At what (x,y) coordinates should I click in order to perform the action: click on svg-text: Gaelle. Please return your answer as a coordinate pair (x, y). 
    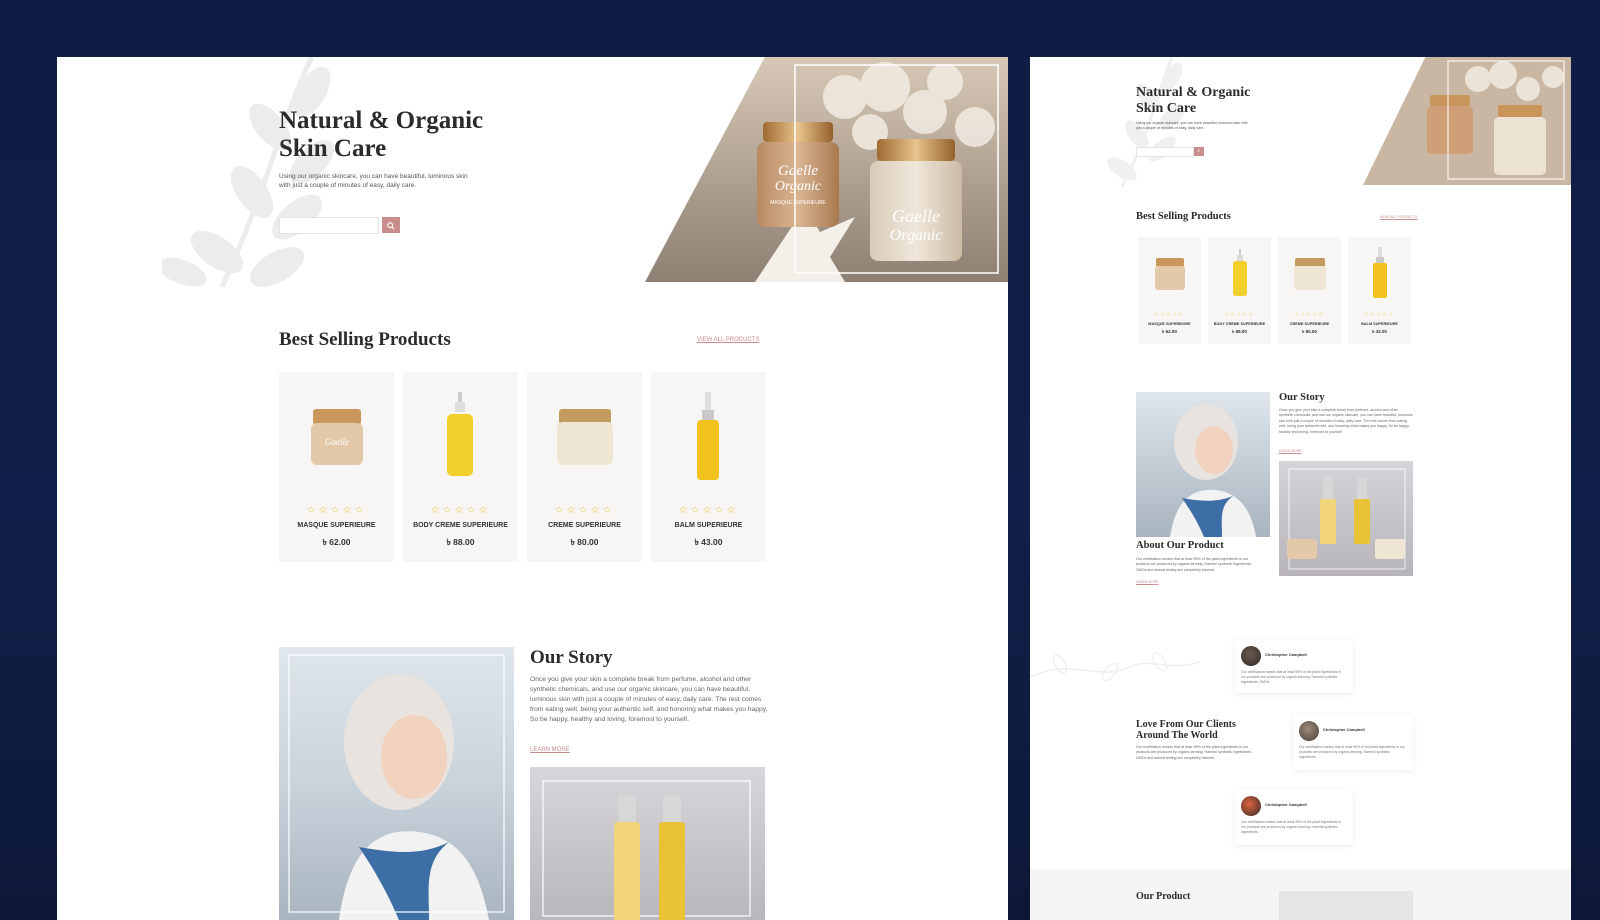
    Looking at the image, I should click on (337, 442).